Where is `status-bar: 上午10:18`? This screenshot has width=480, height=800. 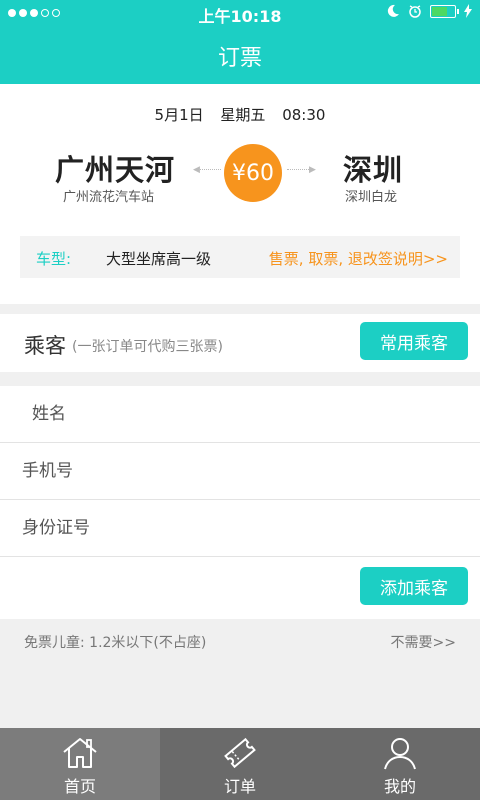 status-bar: 上午10:18 is located at coordinates (240, 13).